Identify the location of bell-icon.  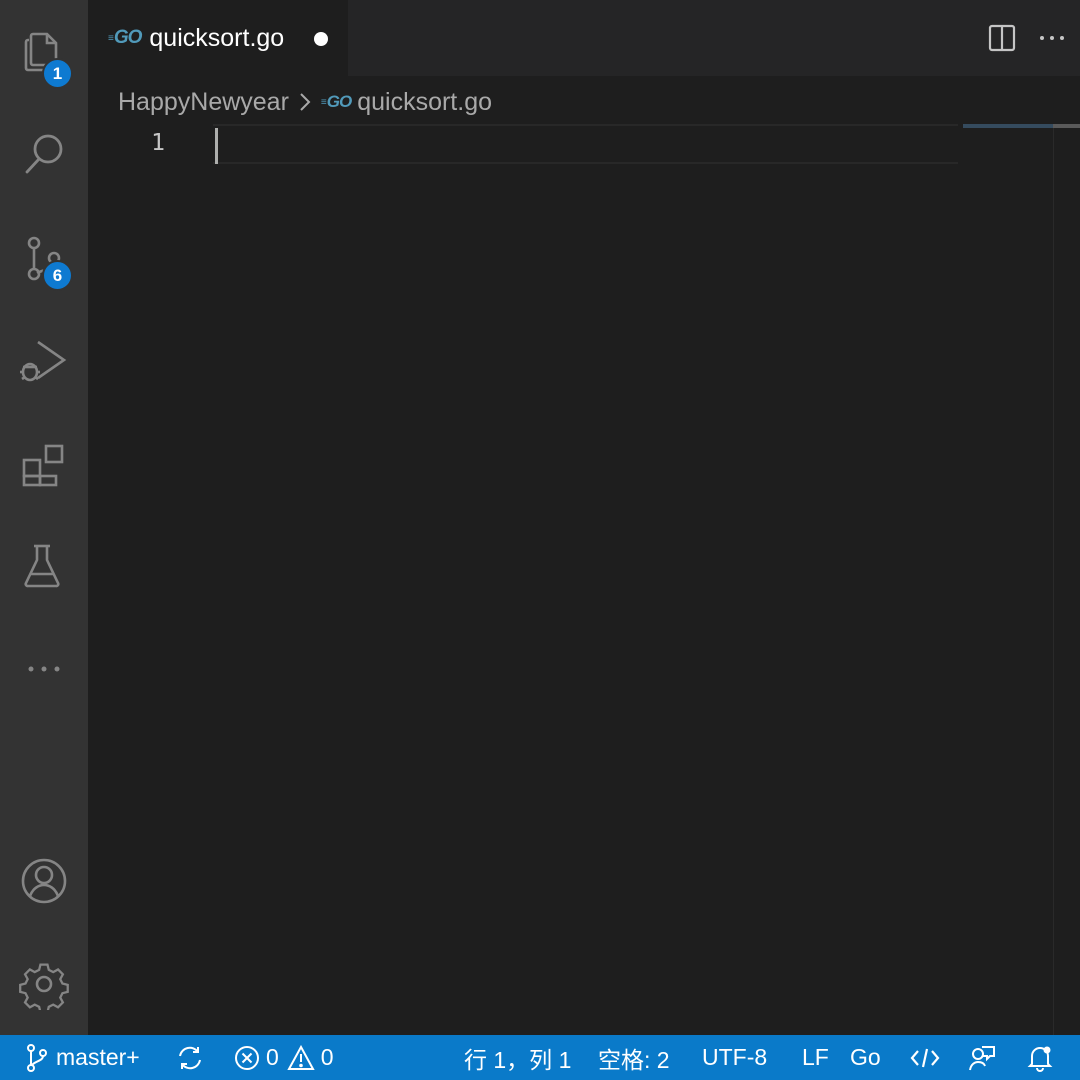
(1040, 1059).